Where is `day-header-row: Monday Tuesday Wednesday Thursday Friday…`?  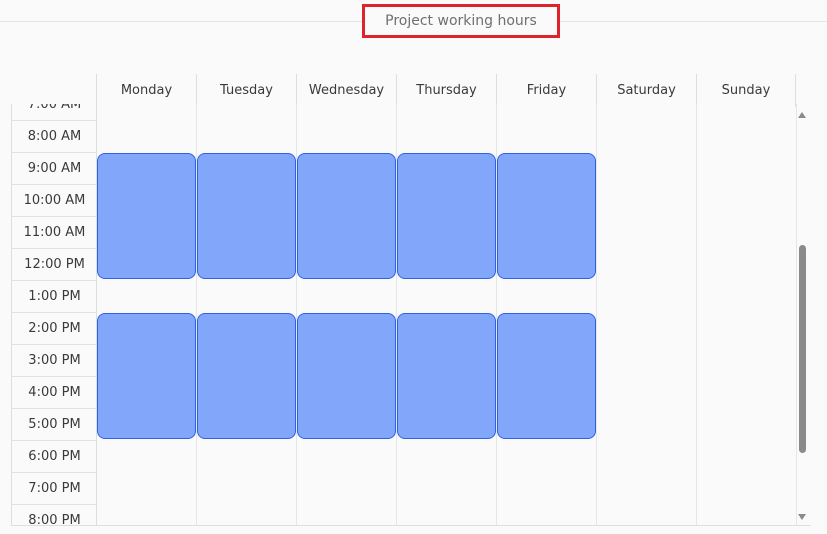 day-header-row: Monday Tuesday Wednesday Thursday Friday… is located at coordinates (446, 90).